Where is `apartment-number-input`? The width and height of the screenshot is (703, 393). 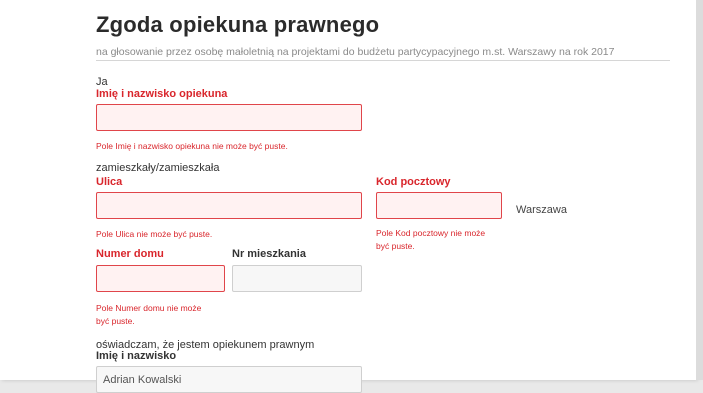
apartment-number-input is located at coordinates (297, 278).